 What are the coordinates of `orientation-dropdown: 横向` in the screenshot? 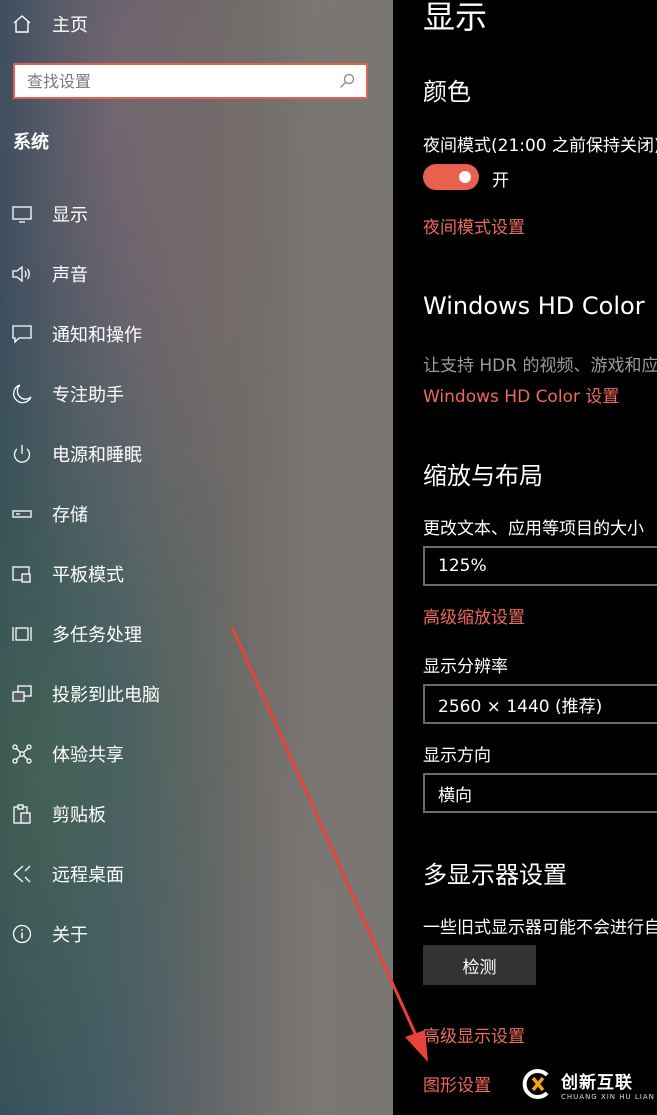 It's located at (540, 793).